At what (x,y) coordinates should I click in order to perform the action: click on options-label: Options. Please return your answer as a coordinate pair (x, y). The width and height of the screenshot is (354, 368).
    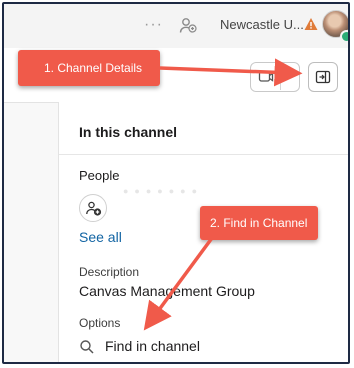
    Looking at the image, I should click on (100, 323).